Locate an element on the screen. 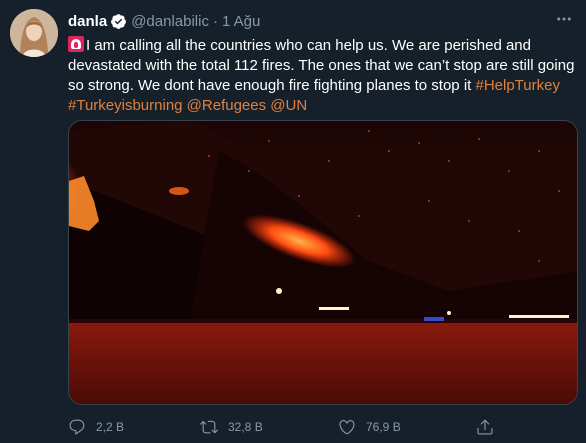  hashtag-link: #Turkeyisburning is located at coordinates (125, 105).